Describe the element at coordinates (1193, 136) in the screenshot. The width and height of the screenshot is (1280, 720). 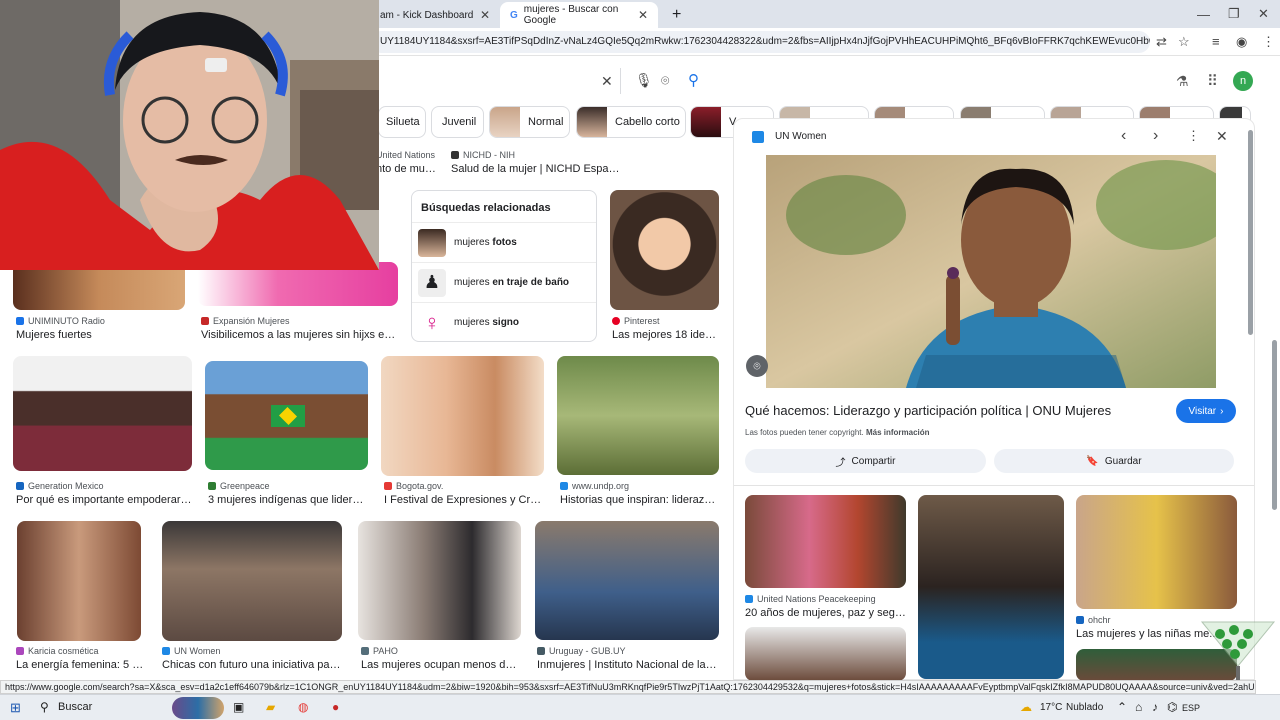
I see `more-options-icon: ⋮` at that location.